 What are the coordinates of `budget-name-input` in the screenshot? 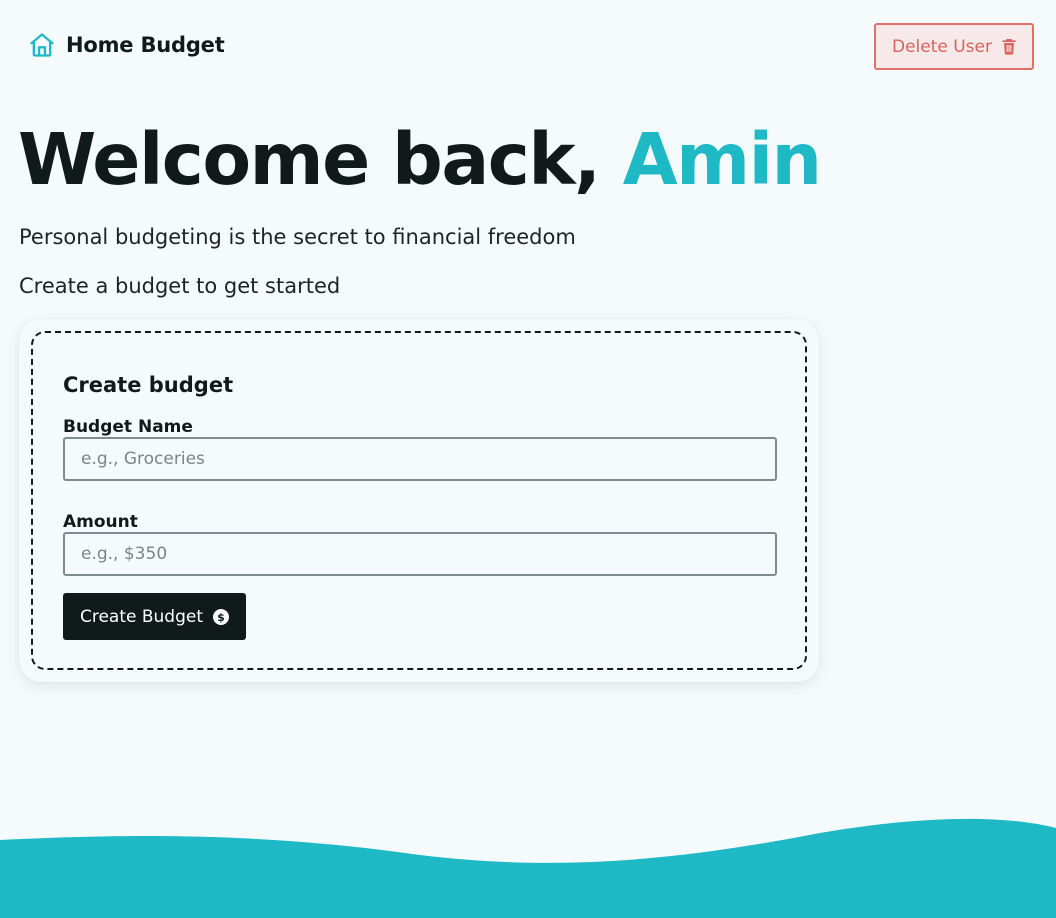 It's located at (420, 459).